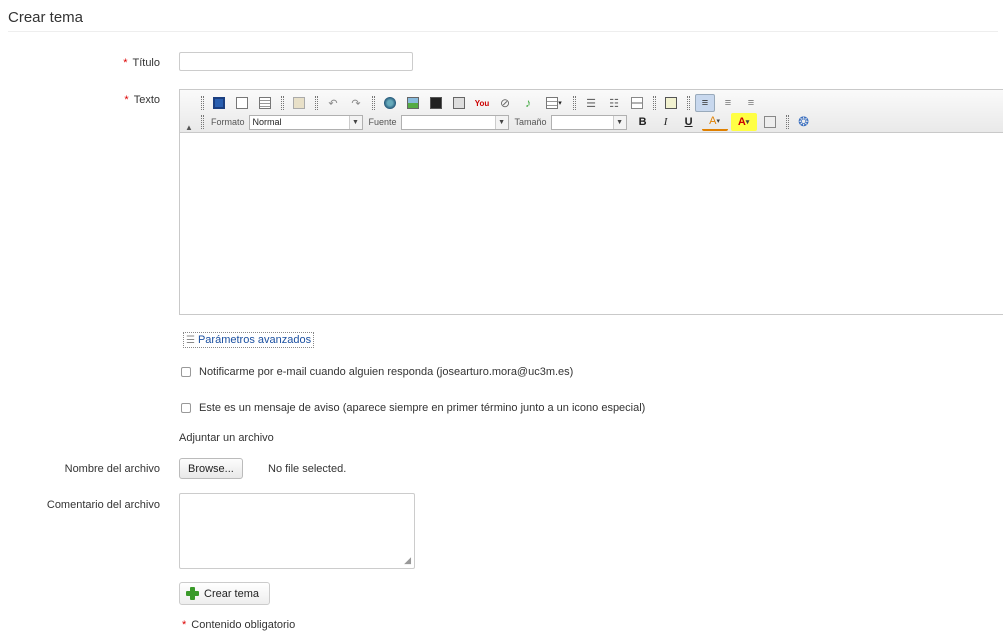 The height and width of the screenshot is (635, 1003). I want to click on italic-button: I, so click(666, 122).